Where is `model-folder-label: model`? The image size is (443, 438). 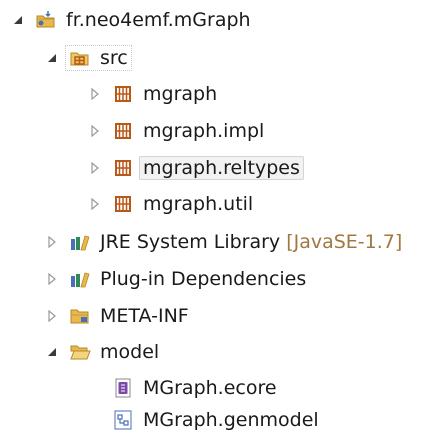
model-folder-label: model is located at coordinates (130, 352).